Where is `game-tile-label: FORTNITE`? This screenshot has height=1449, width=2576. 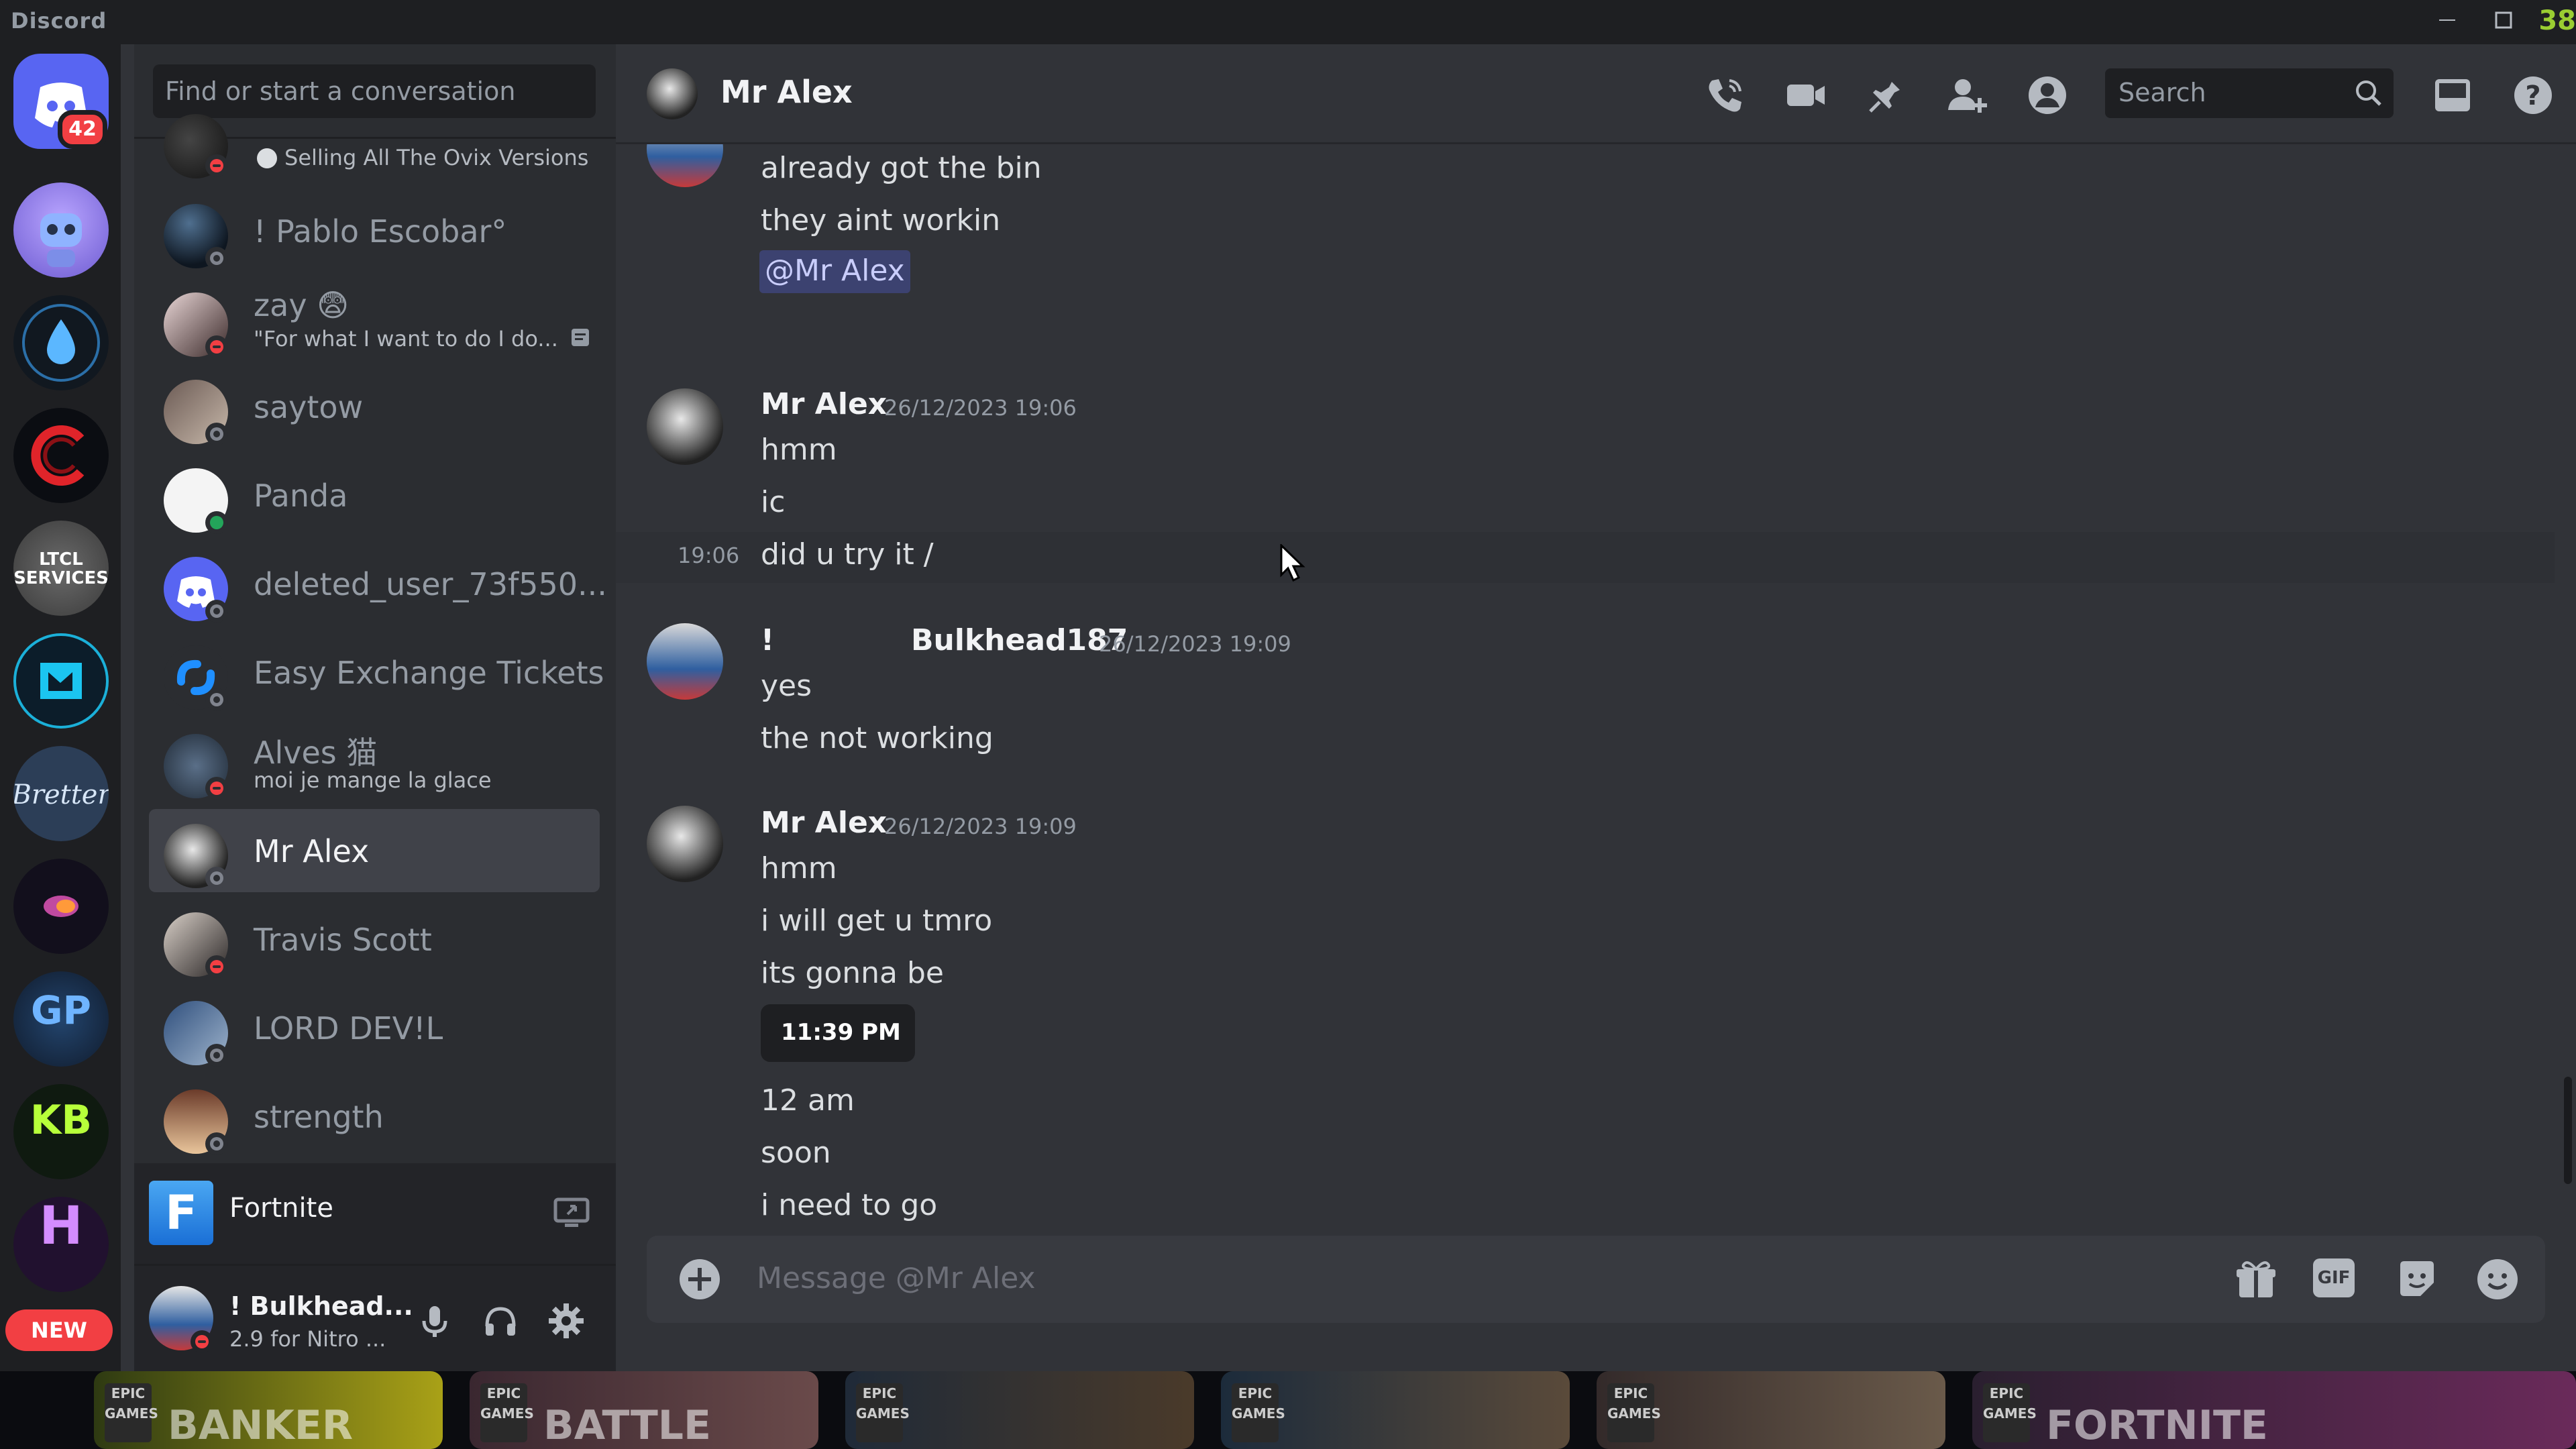
game-tile-label: FORTNITE is located at coordinates (2157, 1425).